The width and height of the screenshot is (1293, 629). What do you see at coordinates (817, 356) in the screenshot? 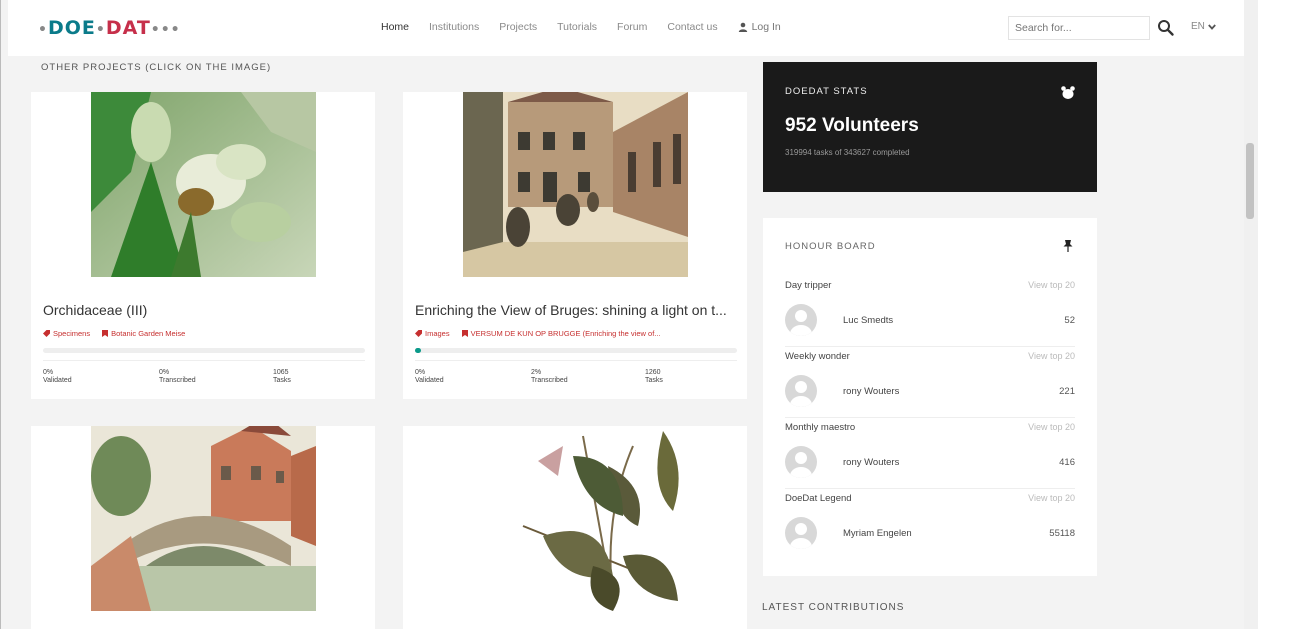
I see `category-weekly-wonder: Weekly wonder` at bounding box center [817, 356].